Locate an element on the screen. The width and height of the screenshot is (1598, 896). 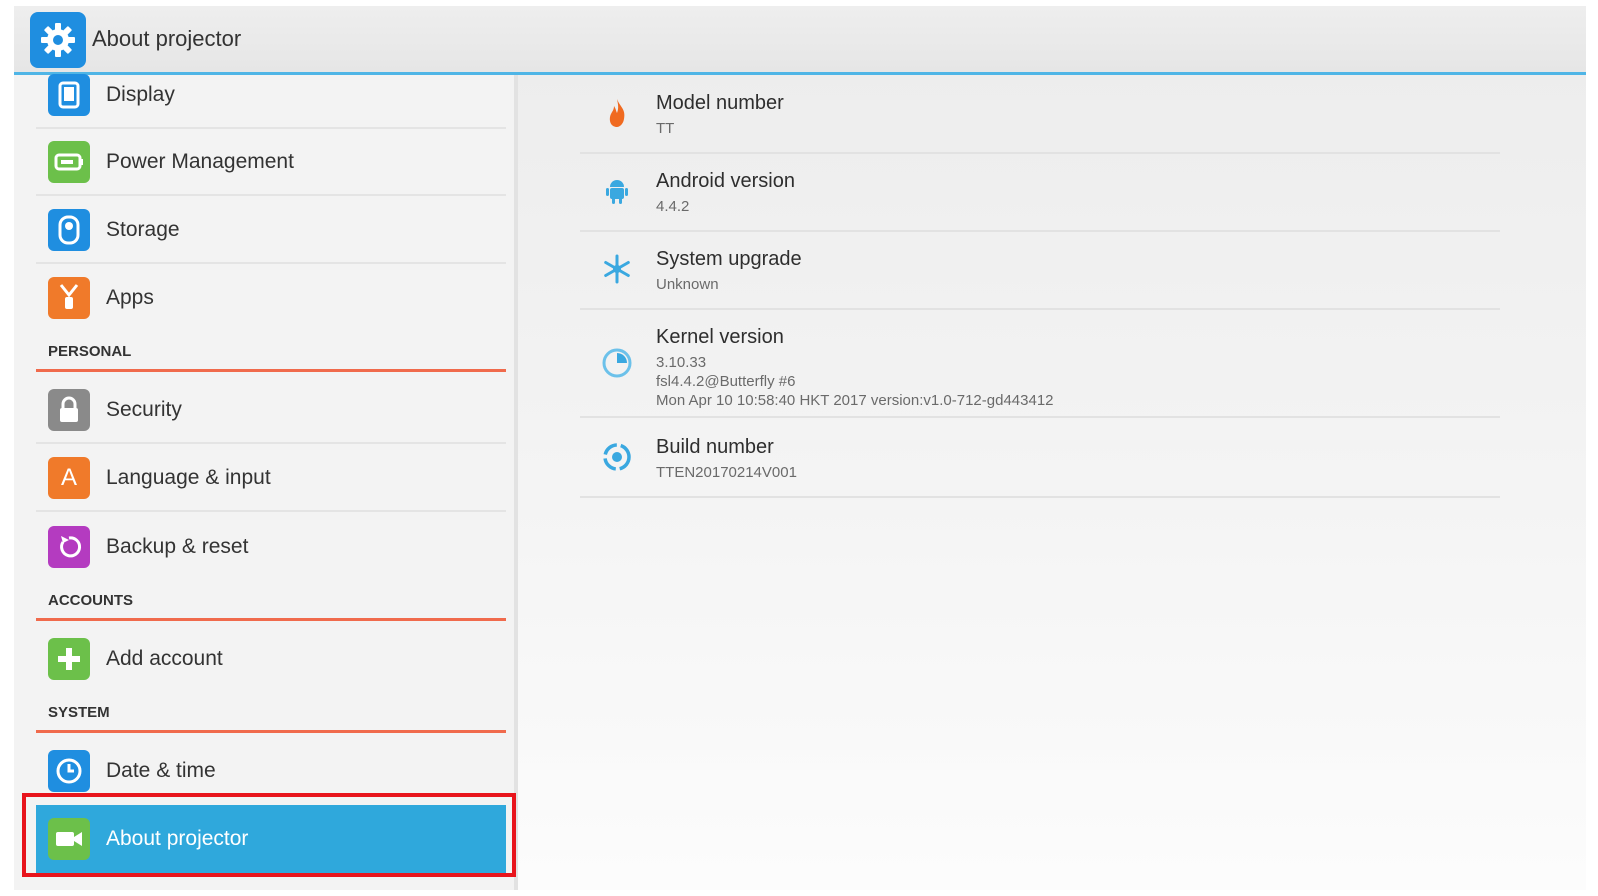
info-value: 4.4.2 is located at coordinates (673, 206).